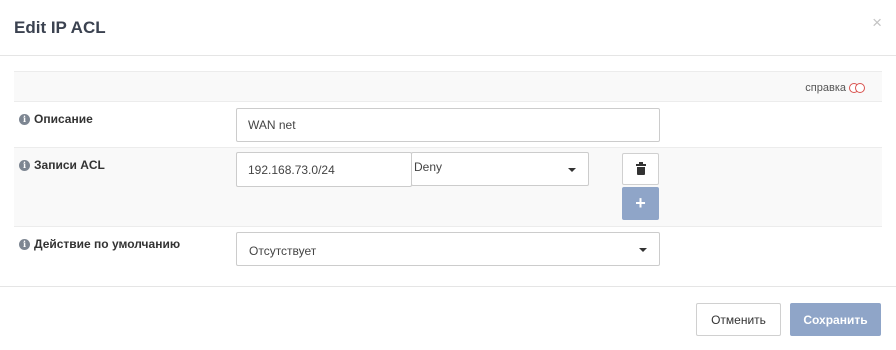 Image resolution: width=896 pixels, height=350 pixels. What do you see at coordinates (107, 244) in the screenshot?
I see `default-action-label: Действие по умолчанию` at bounding box center [107, 244].